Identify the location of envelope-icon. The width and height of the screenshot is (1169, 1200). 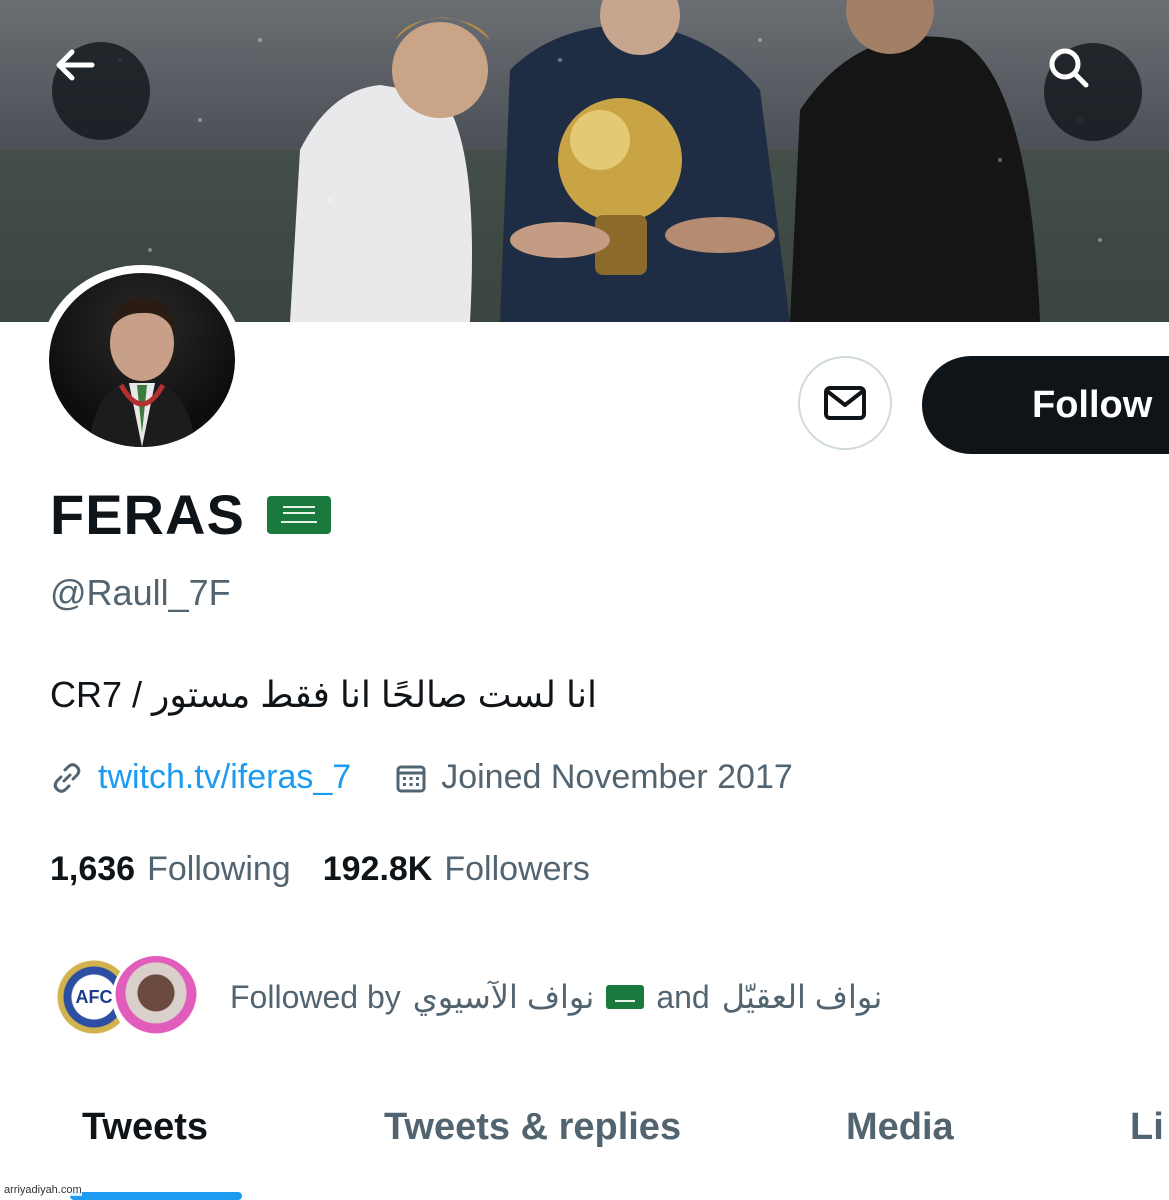
(845, 403).